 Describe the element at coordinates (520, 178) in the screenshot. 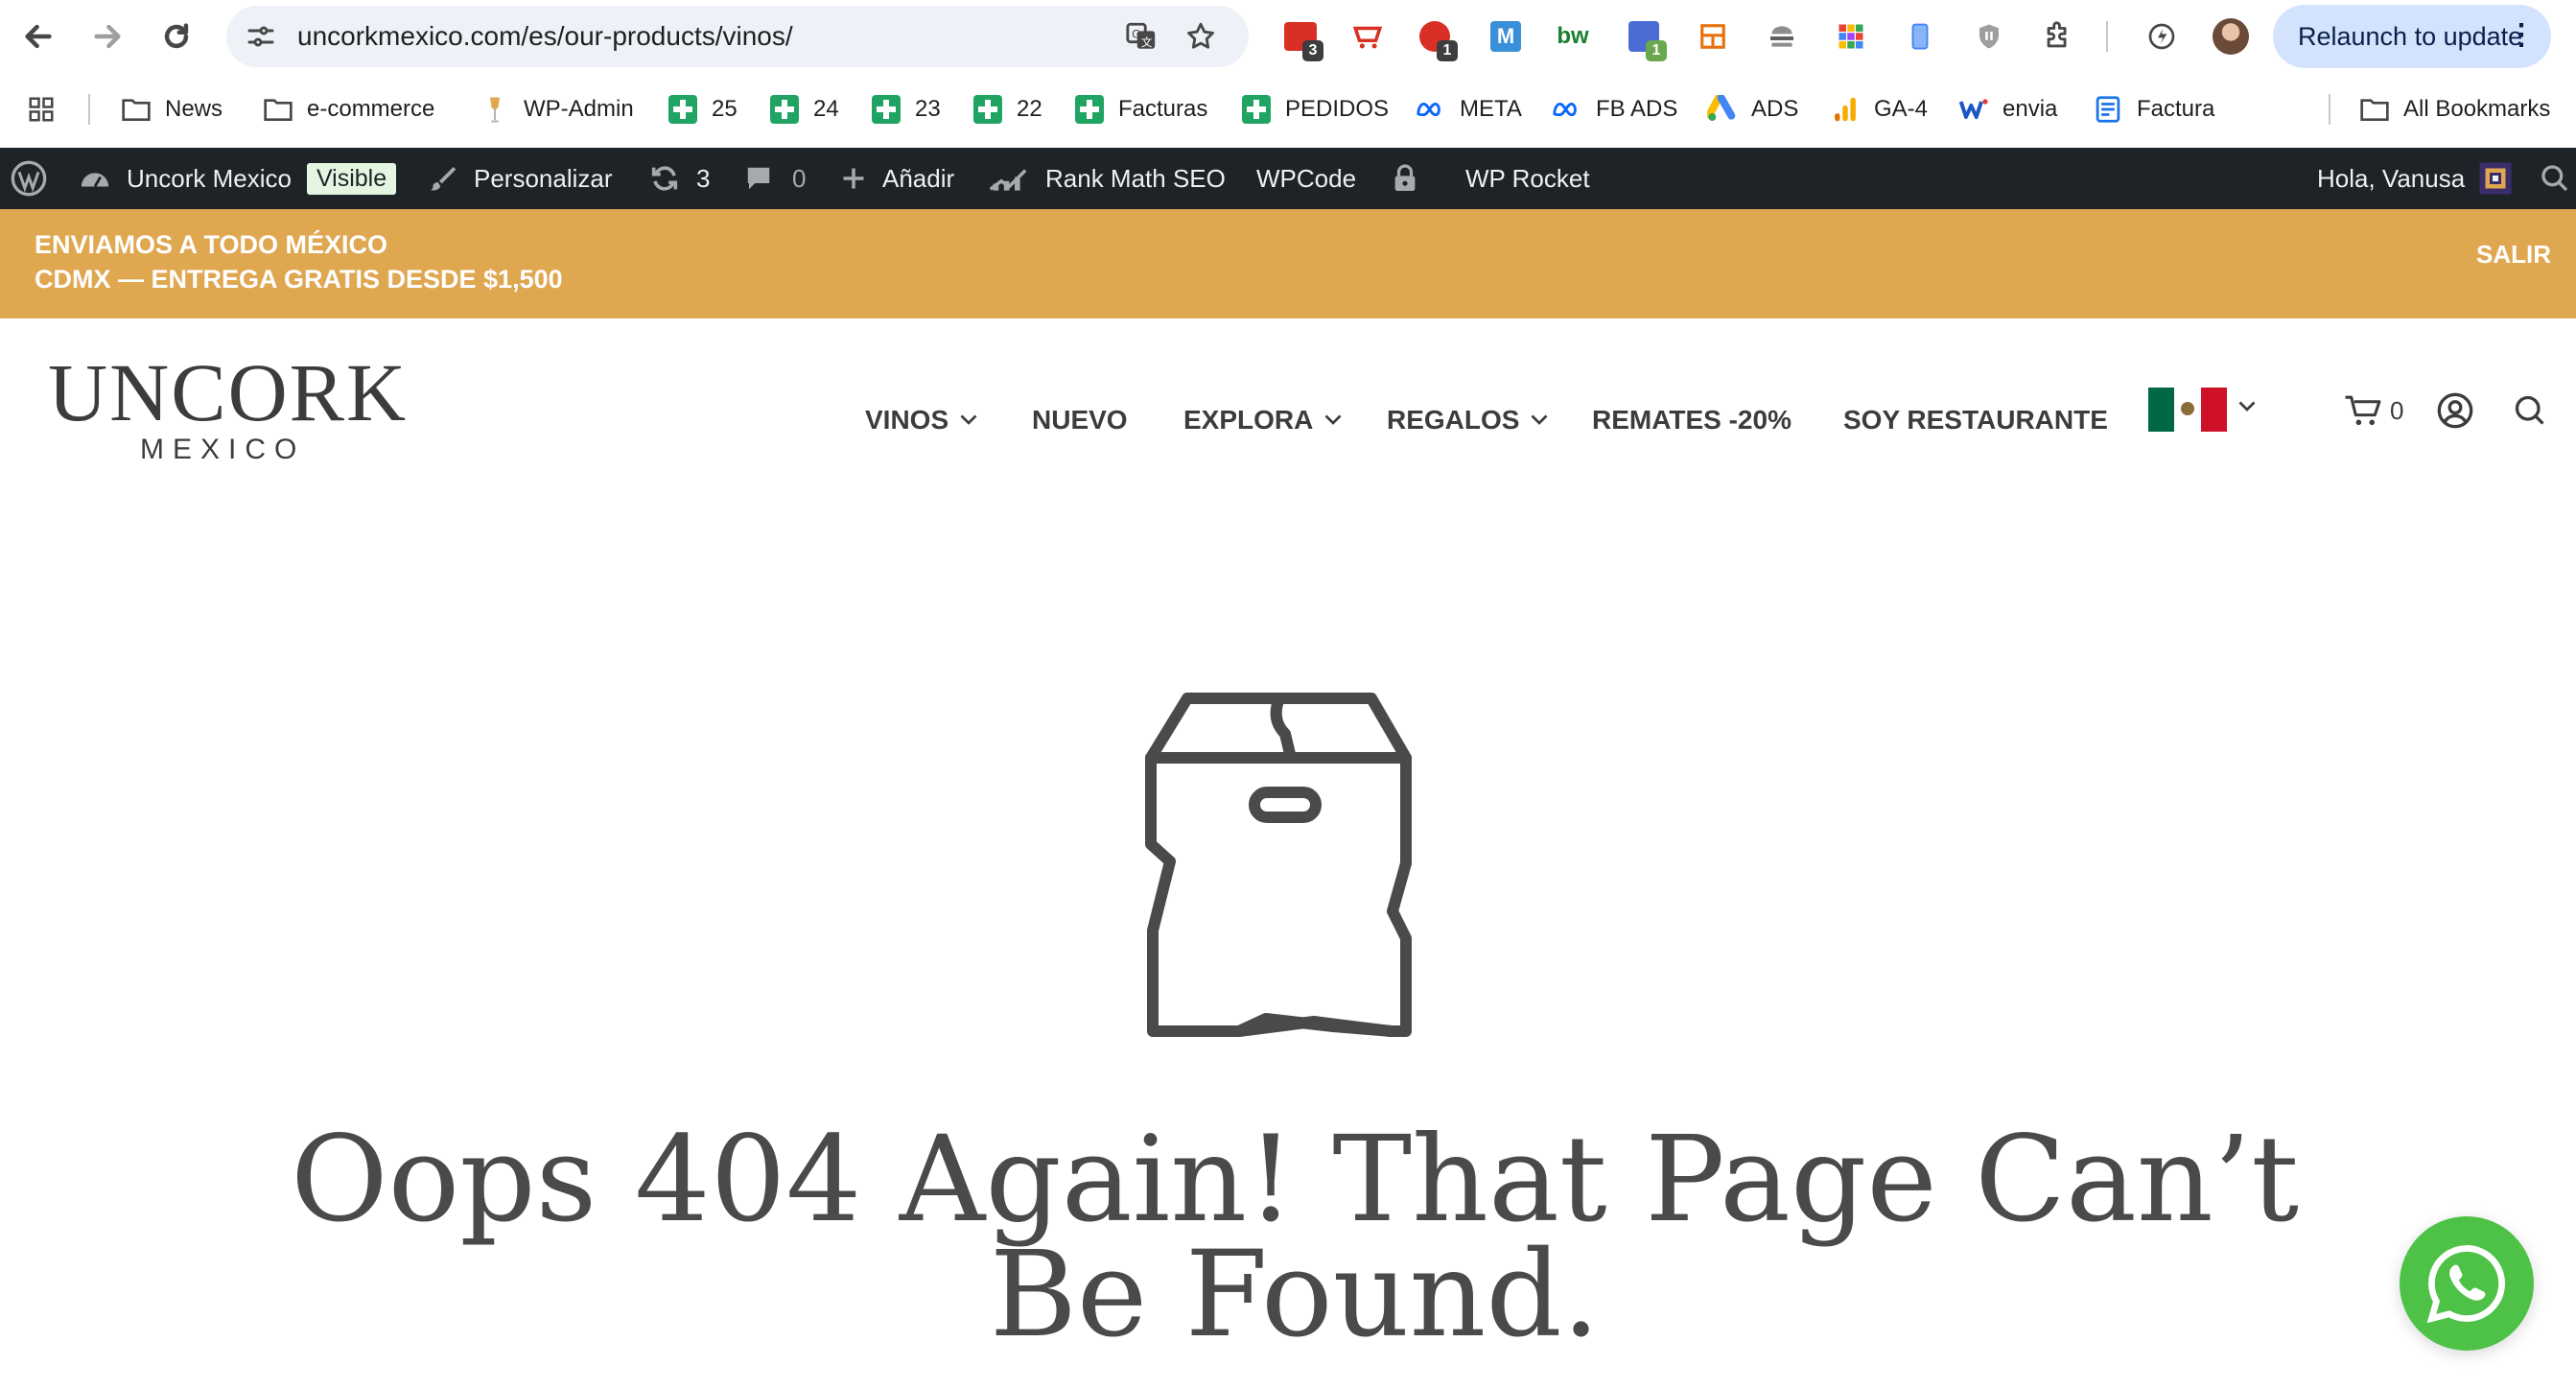

I see `wp-customize: Personalizar` at that location.